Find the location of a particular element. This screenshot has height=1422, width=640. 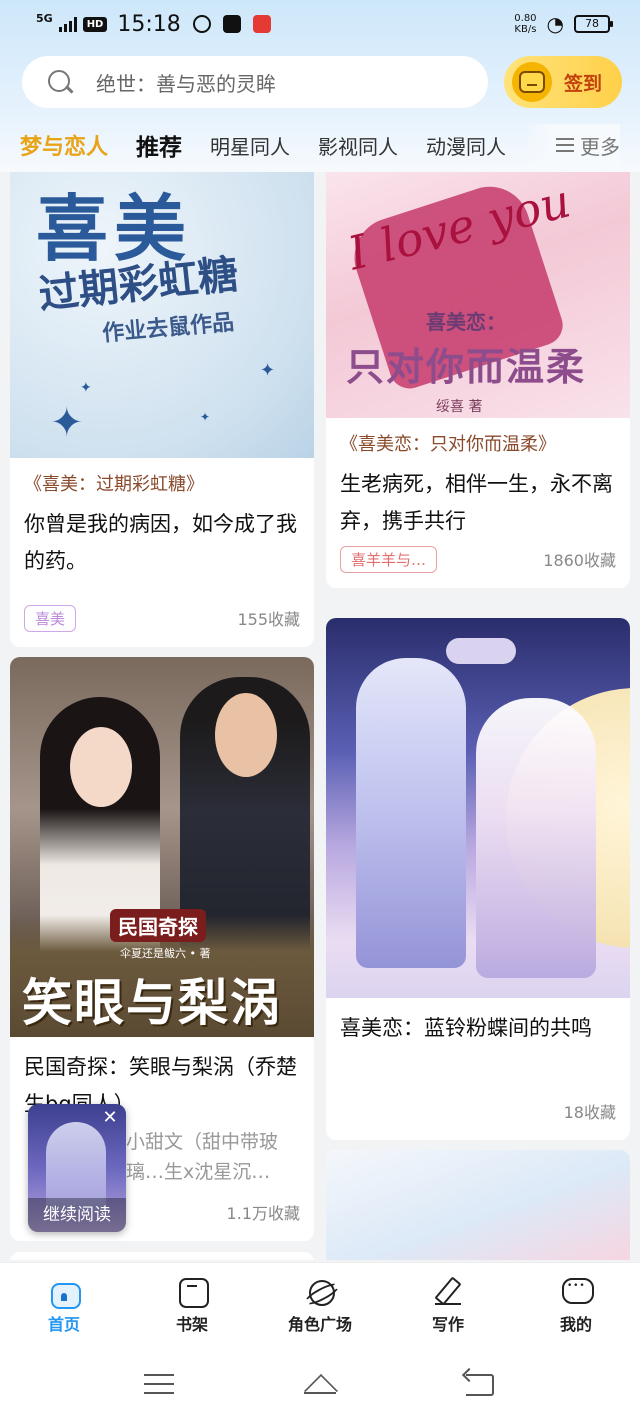

home-button-icon is located at coordinates (320, 1384).